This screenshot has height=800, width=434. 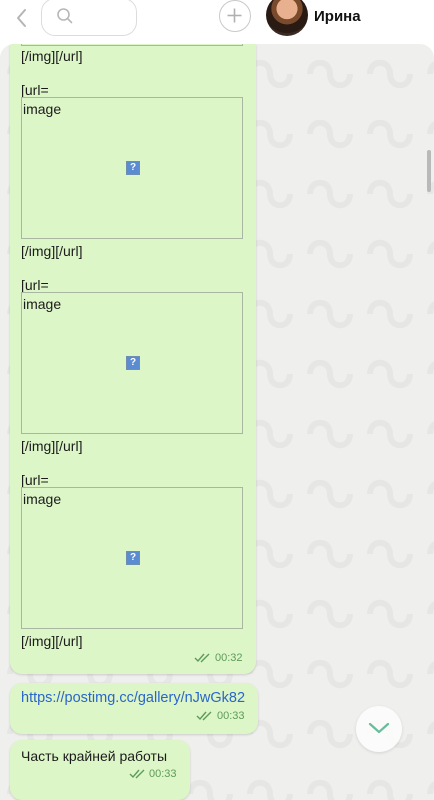 I want to click on chevron-down-icon, so click(x=379, y=728).